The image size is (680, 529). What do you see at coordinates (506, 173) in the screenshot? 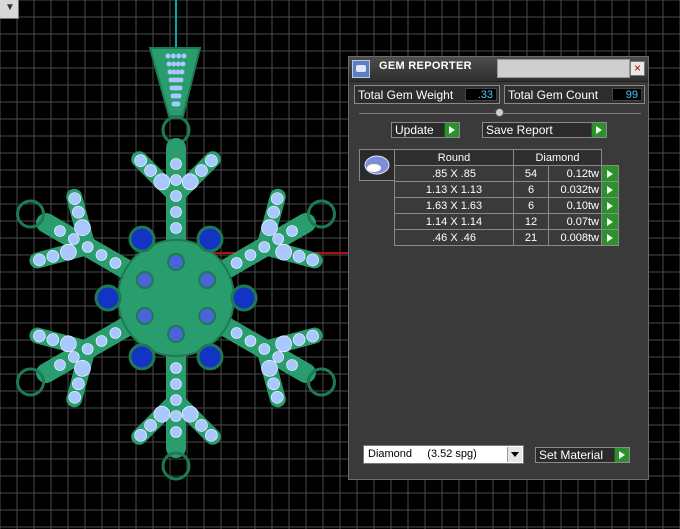
I see `table-row: .85 X .85 54 0.12tw` at bounding box center [506, 173].